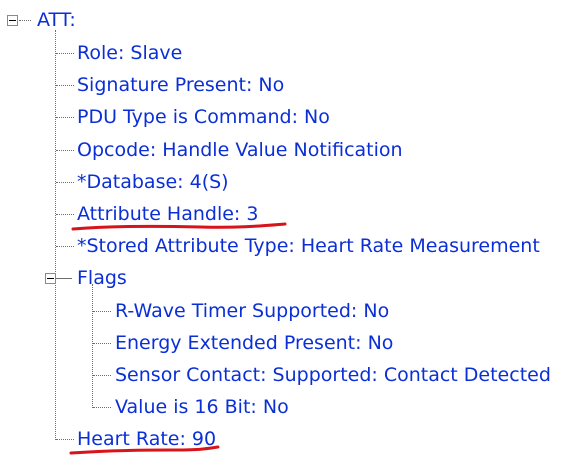 The height and width of the screenshot is (464, 570). I want to click on tree-node-flags: Flags, so click(102, 278).